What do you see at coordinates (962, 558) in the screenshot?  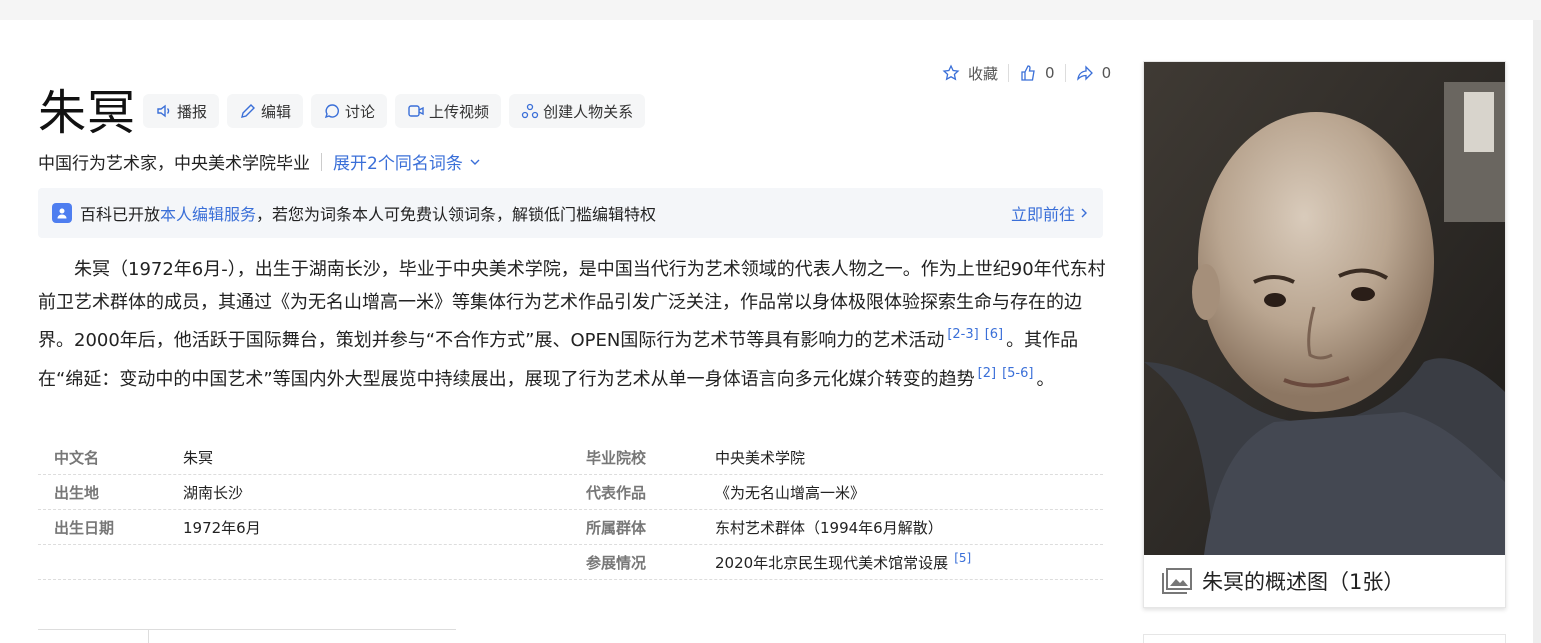 I see `reference-link: [5]` at bounding box center [962, 558].